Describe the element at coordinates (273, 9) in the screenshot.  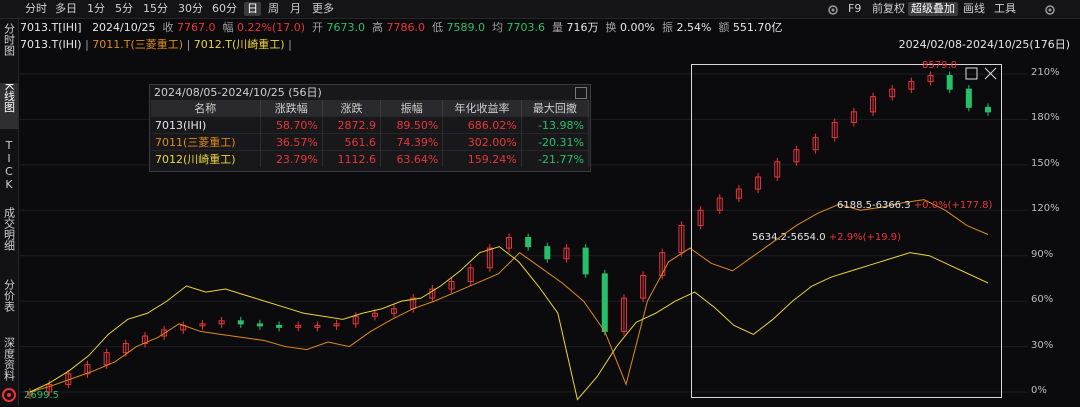
I see `period-tab-week: 周` at that location.